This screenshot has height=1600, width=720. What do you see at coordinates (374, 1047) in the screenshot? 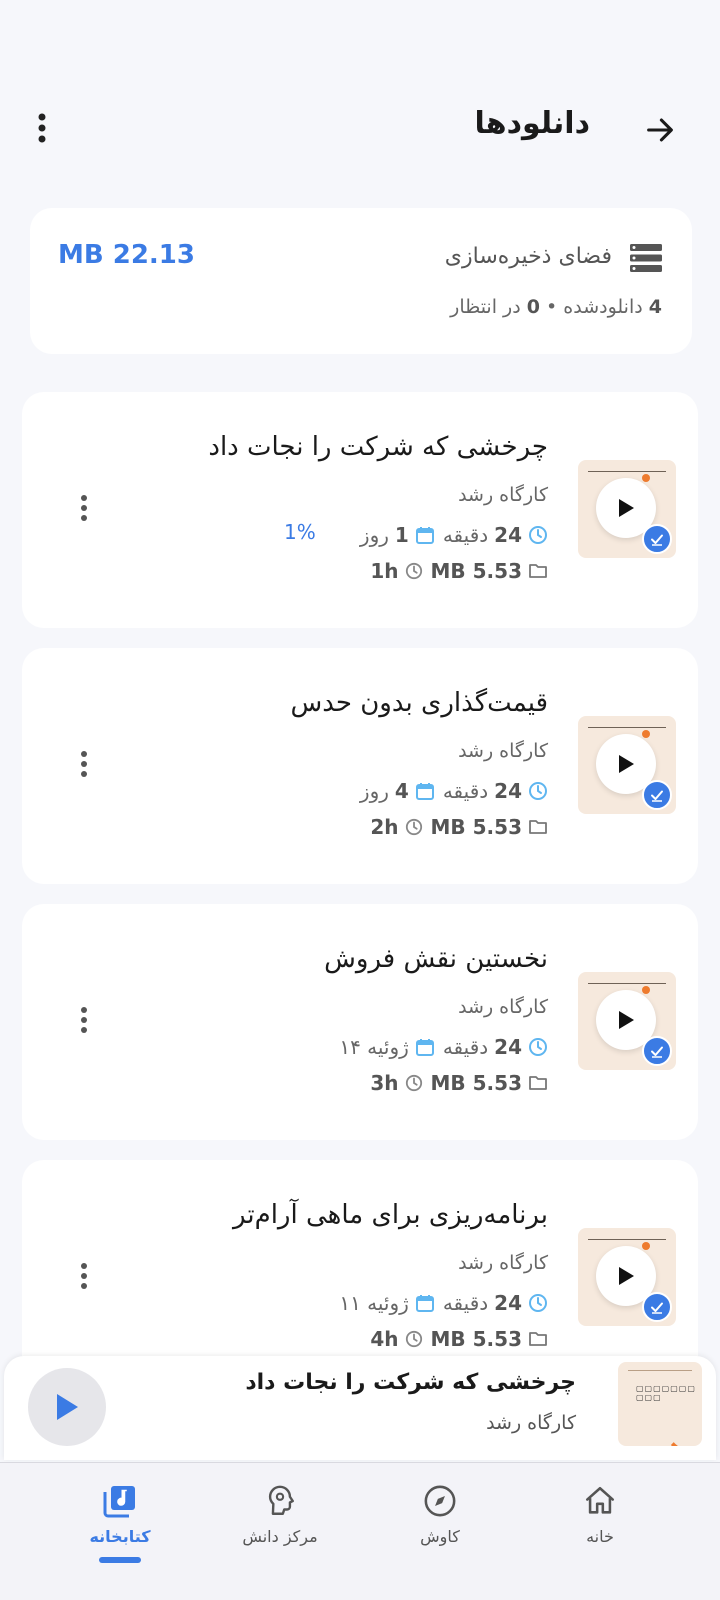
I see `date-value: ۱۴ ژوئیه` at bounding box center [374, 1047].